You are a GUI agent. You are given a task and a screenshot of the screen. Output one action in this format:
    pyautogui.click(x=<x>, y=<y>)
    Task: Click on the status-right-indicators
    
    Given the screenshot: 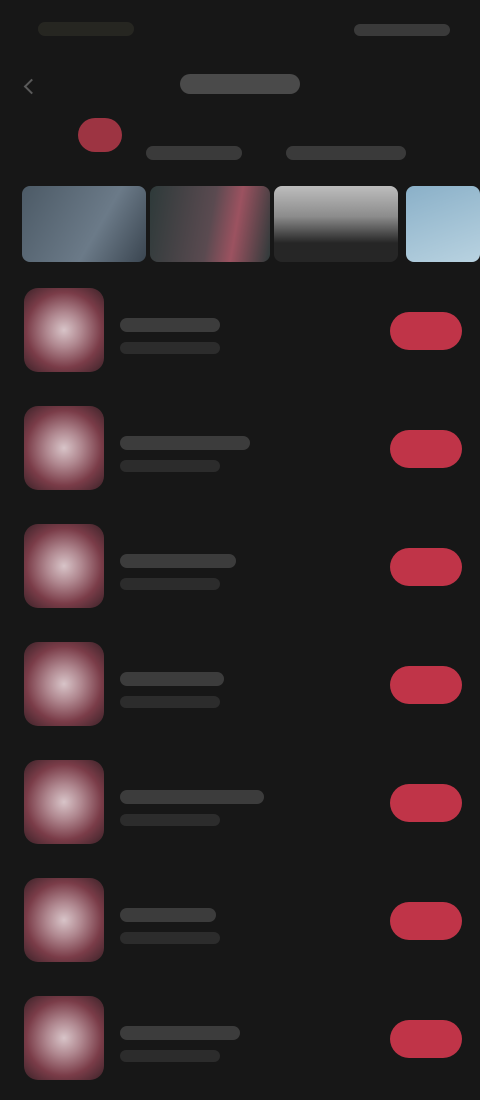 What is the action you would take?
    pyautogui.click(x=402, y=30)
    